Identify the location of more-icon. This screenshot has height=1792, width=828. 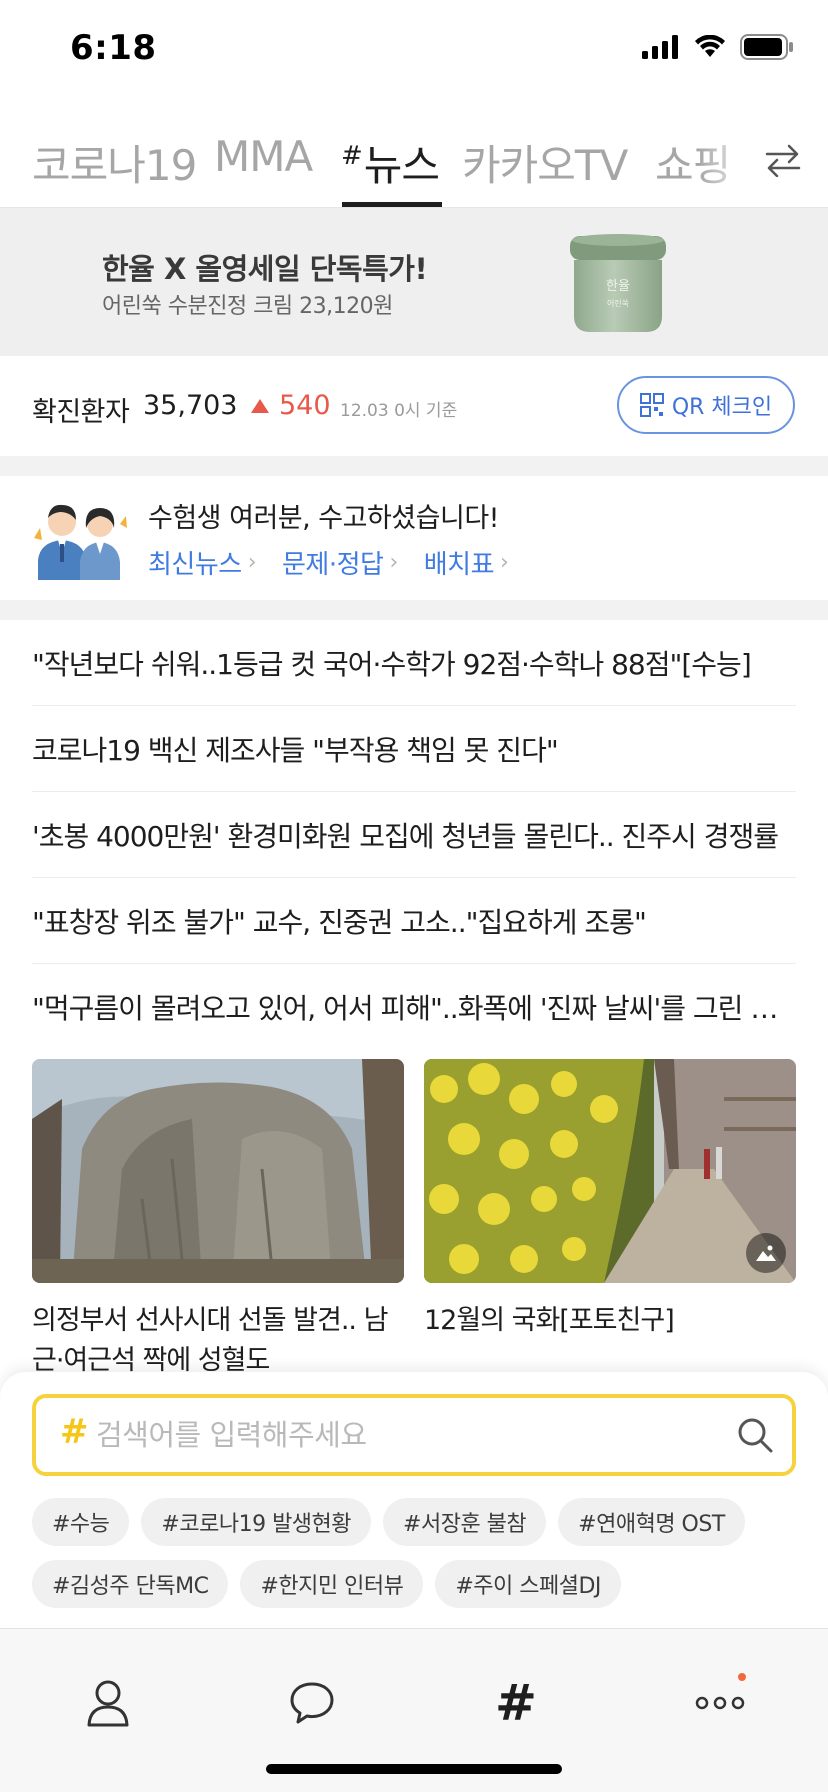
(720, 1703).